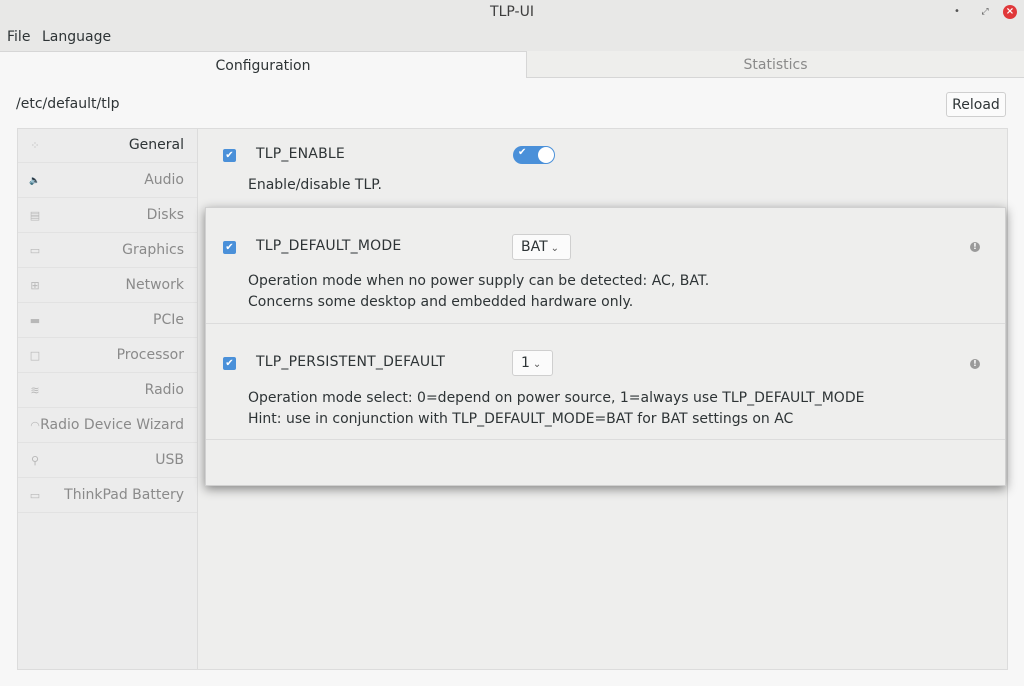  I want to click on maximize-icon: ⤢, so click(985, 12).